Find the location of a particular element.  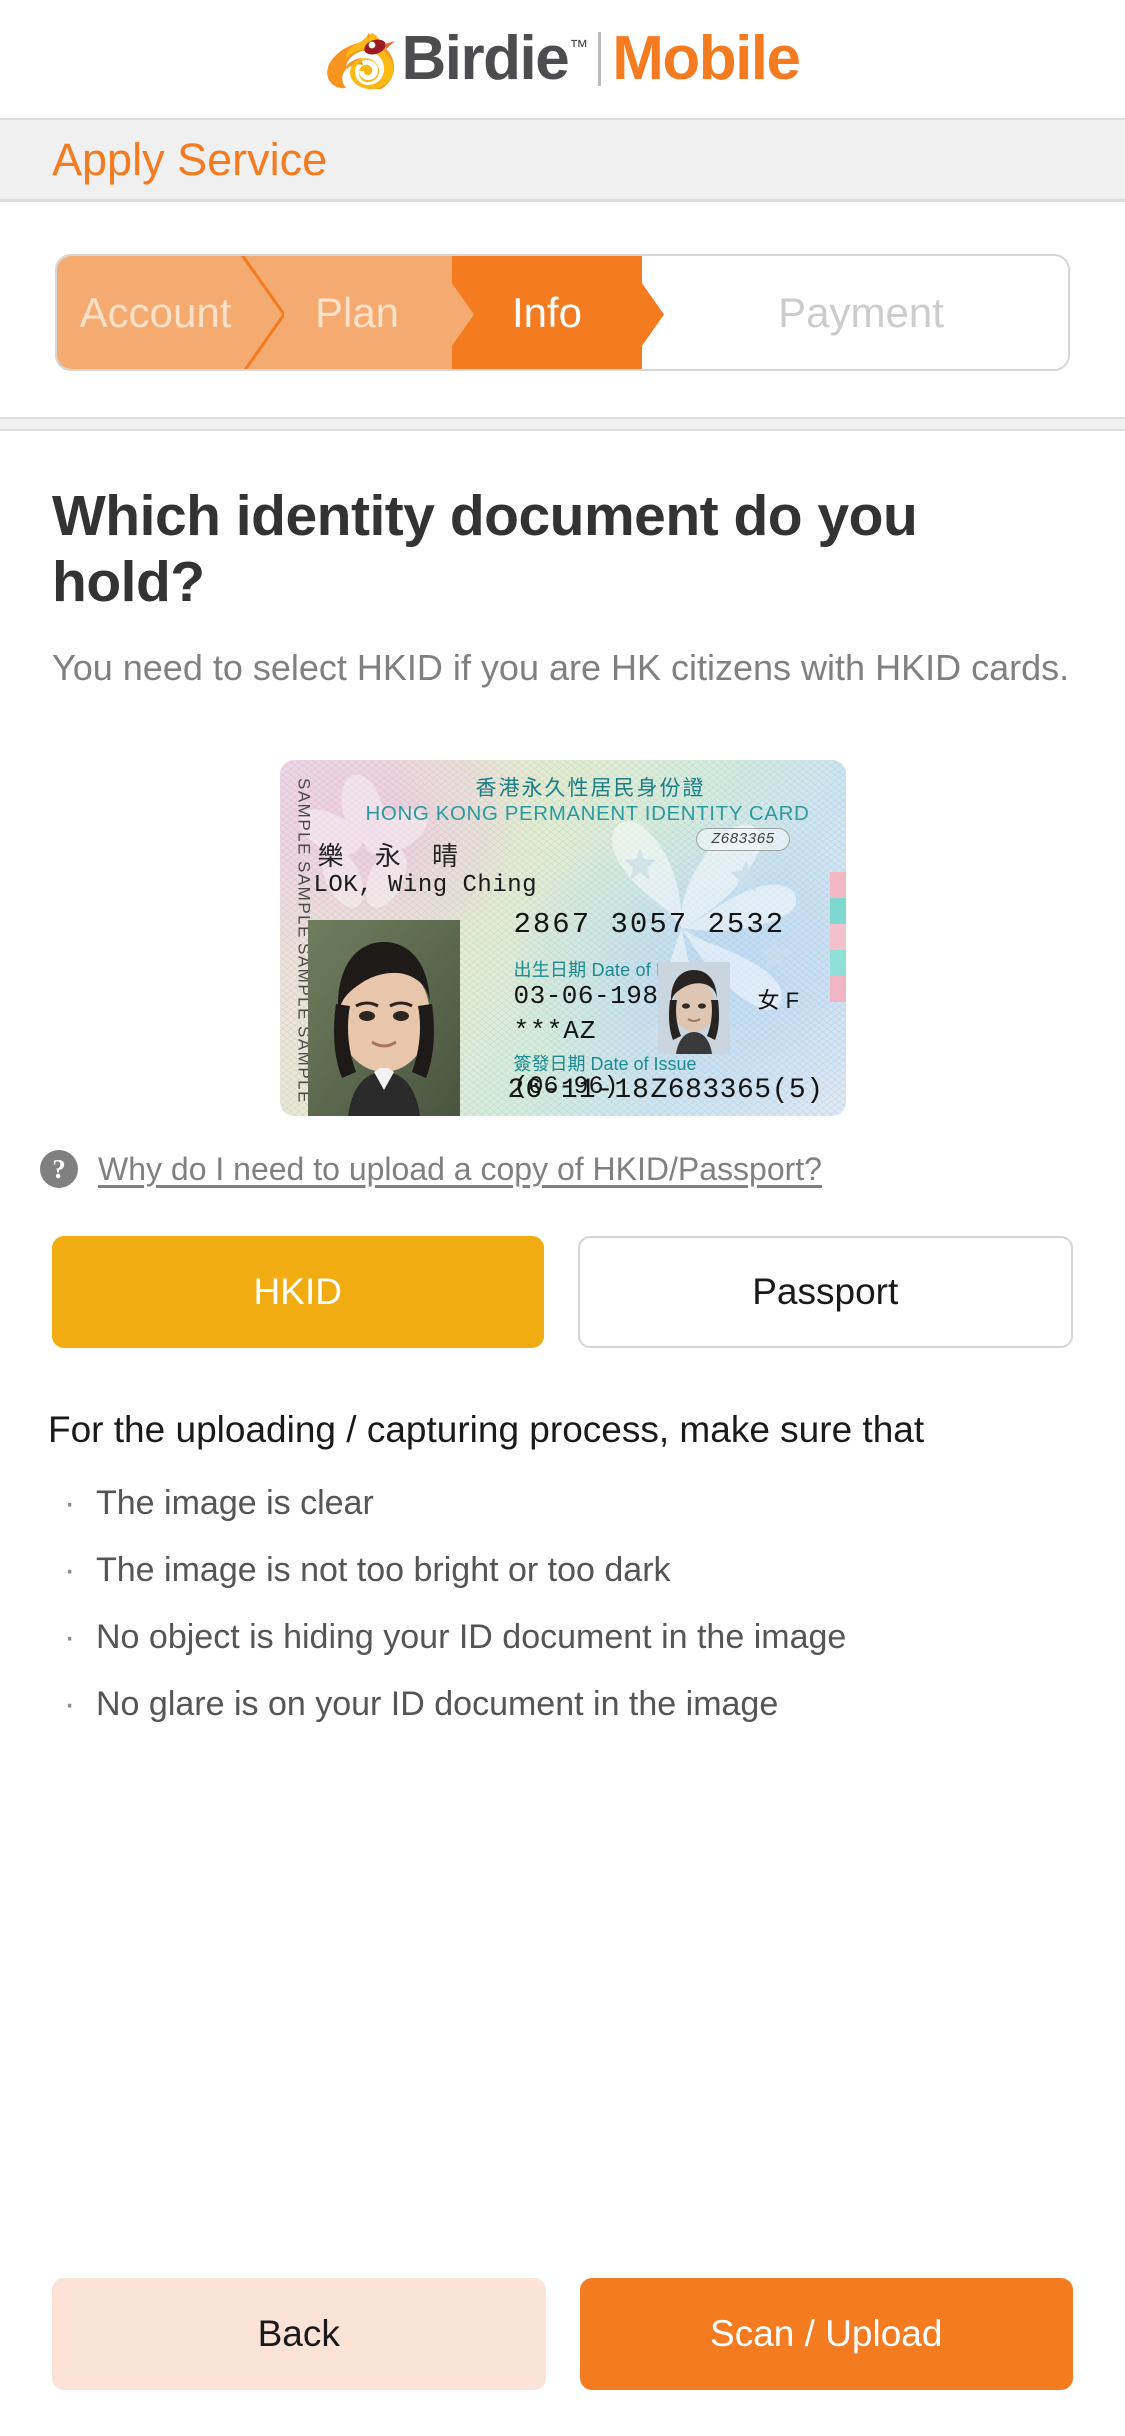

step-info: Info is located at coordinates (547, 312).